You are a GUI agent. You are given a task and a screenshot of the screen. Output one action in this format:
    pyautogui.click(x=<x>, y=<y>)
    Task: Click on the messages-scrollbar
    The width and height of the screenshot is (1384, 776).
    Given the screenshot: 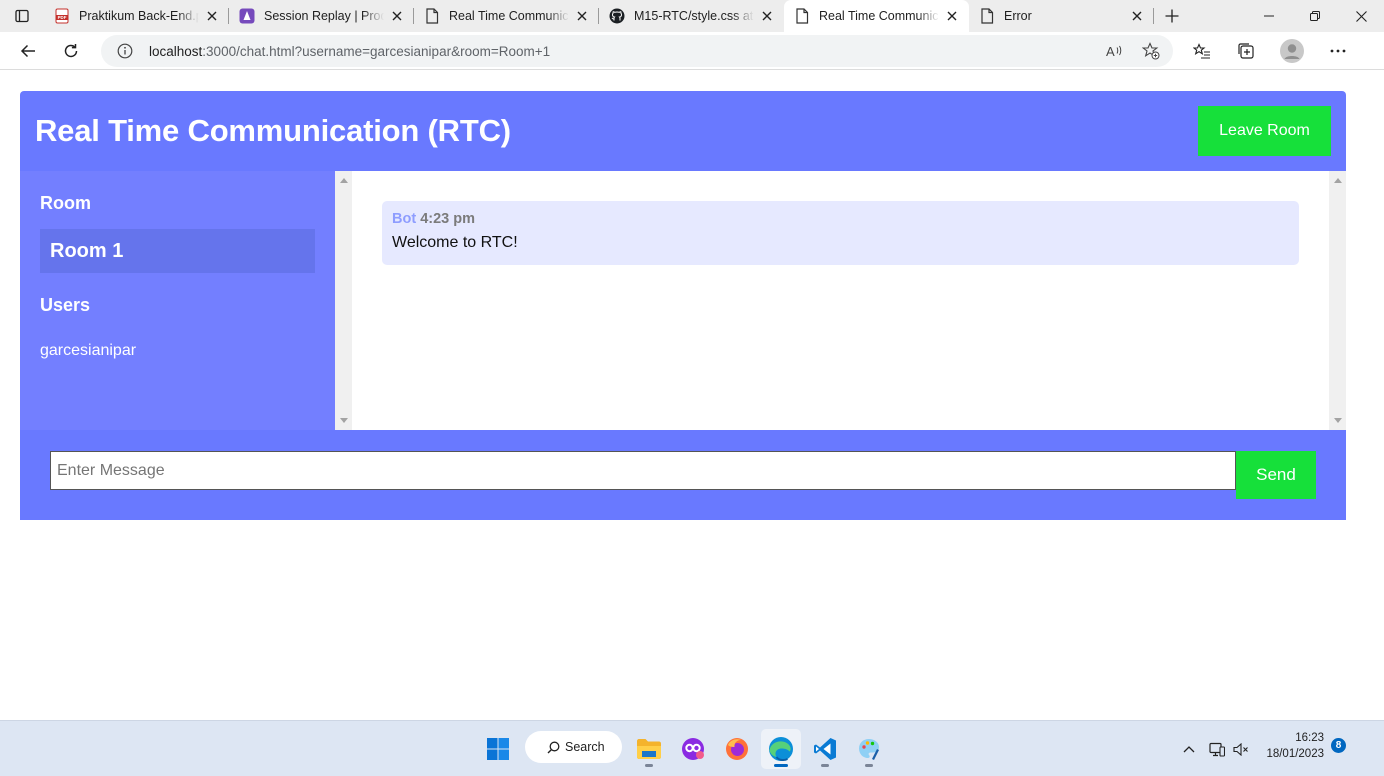 What is the action you would take?
    pyautogui.click(x=1337, y=300)
    